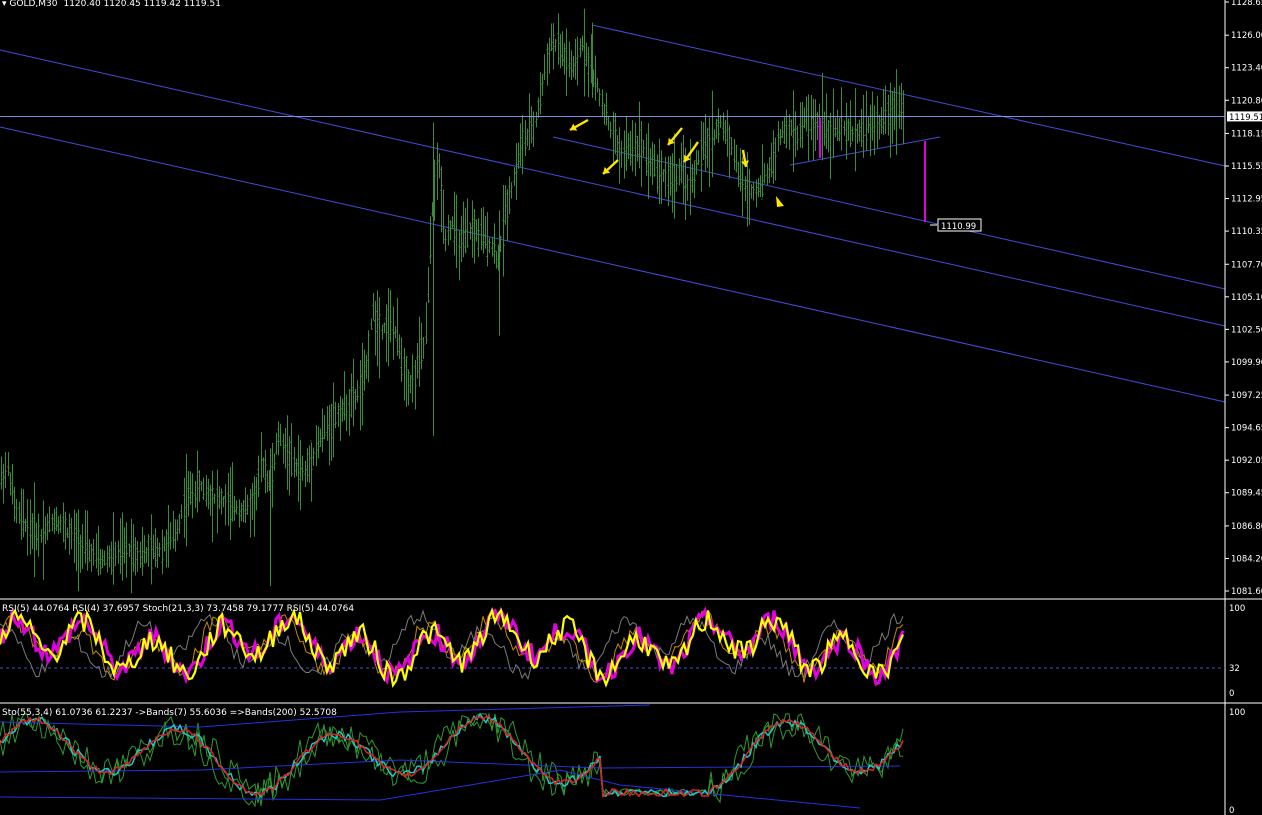 This screenshot has height=815, width=1262. What do you see at coordinates (1246, 461) in the screenshot?
I see `price-tick-label: 1092.05` at bounding box center [1246, 461].